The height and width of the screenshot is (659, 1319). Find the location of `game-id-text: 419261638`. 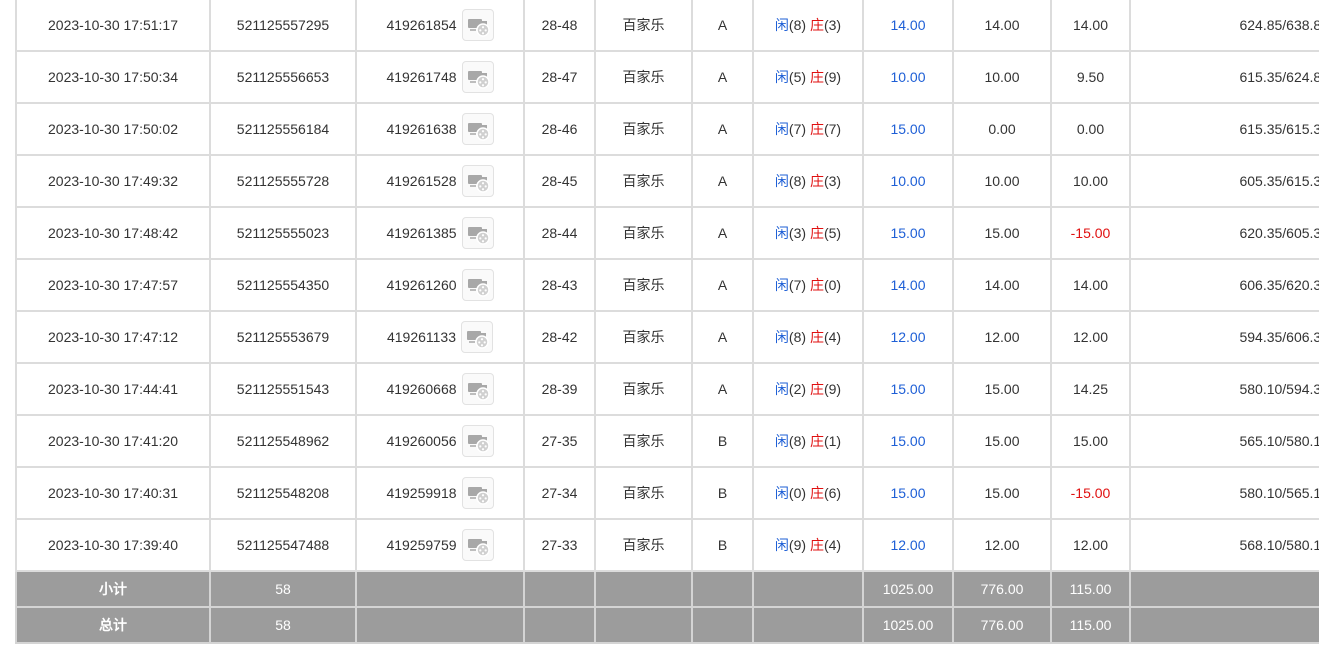

game-id-text: 419261638 is located at coordinates (421, 129).